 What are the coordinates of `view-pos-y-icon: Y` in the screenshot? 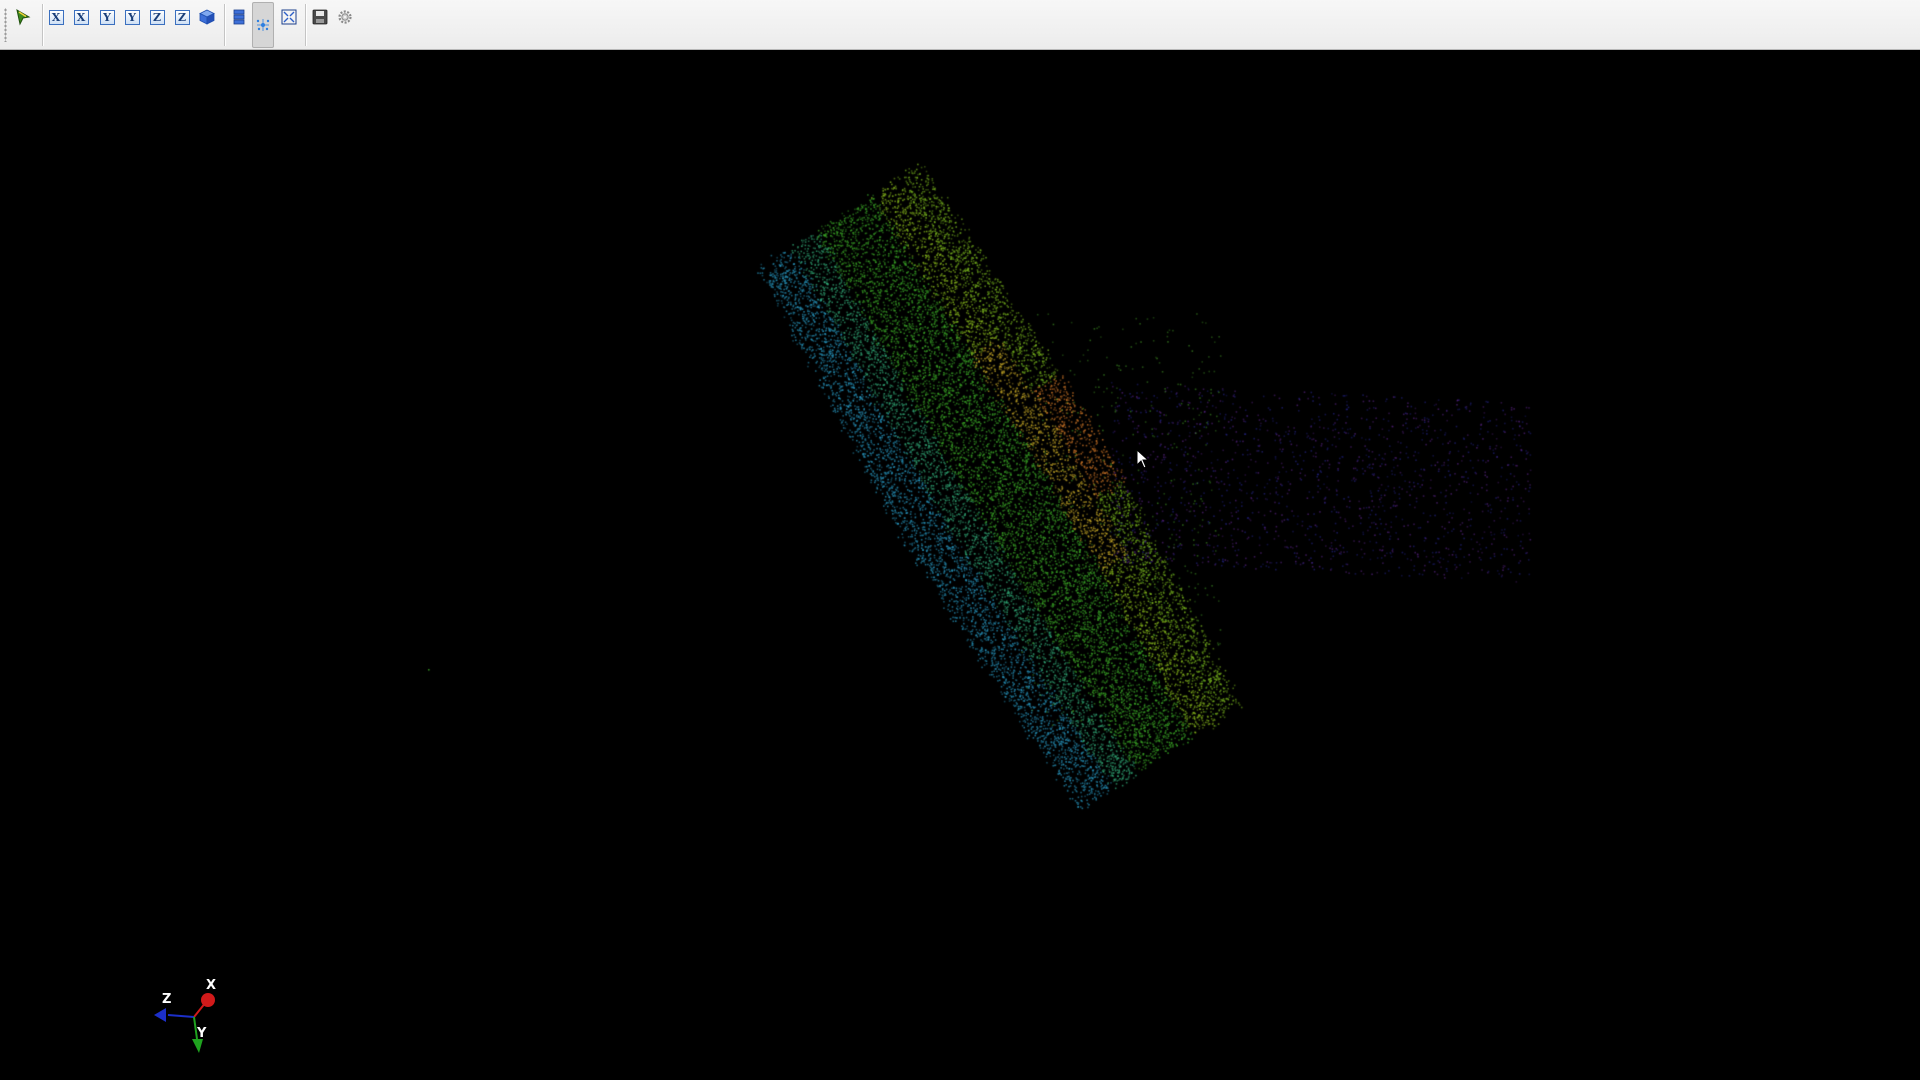 It's located at (107, 17).